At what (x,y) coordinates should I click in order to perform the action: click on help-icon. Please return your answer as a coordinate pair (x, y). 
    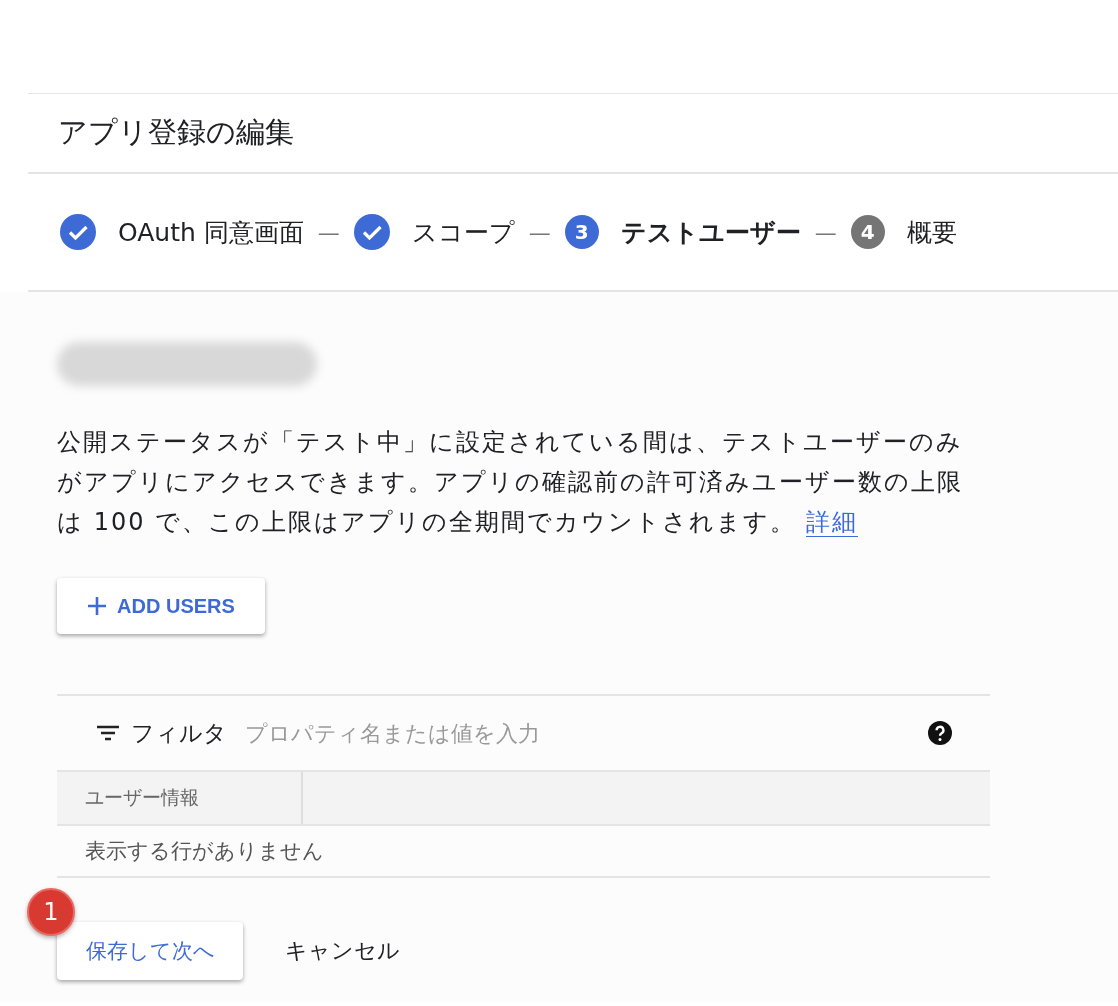
    Looking at the image, I should click on (940, 733).